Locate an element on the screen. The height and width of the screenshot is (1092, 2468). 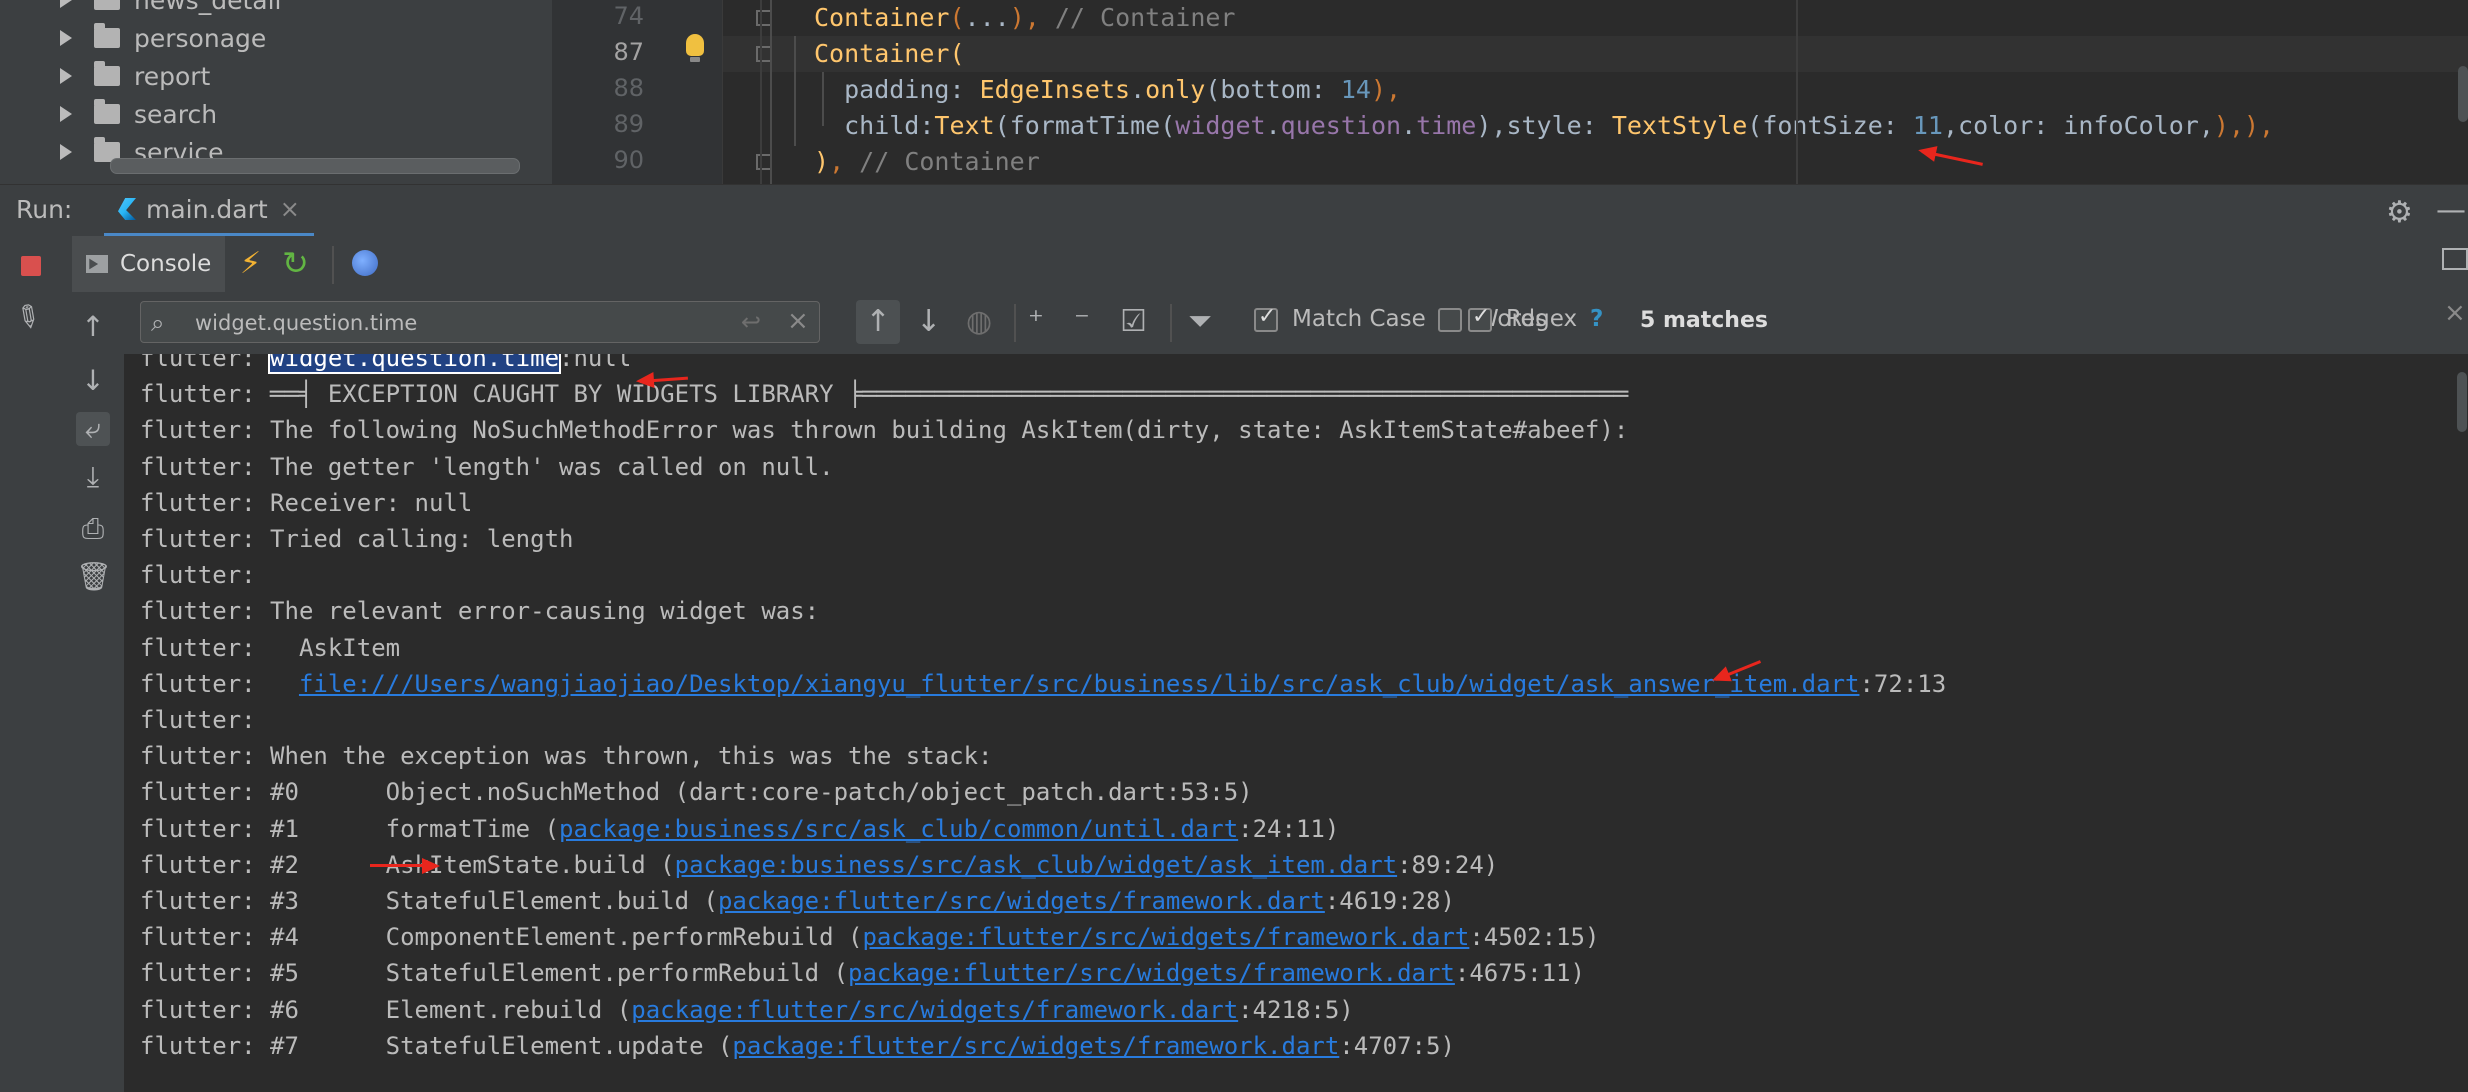
layout-icon is located at coordinates (2455, 259).